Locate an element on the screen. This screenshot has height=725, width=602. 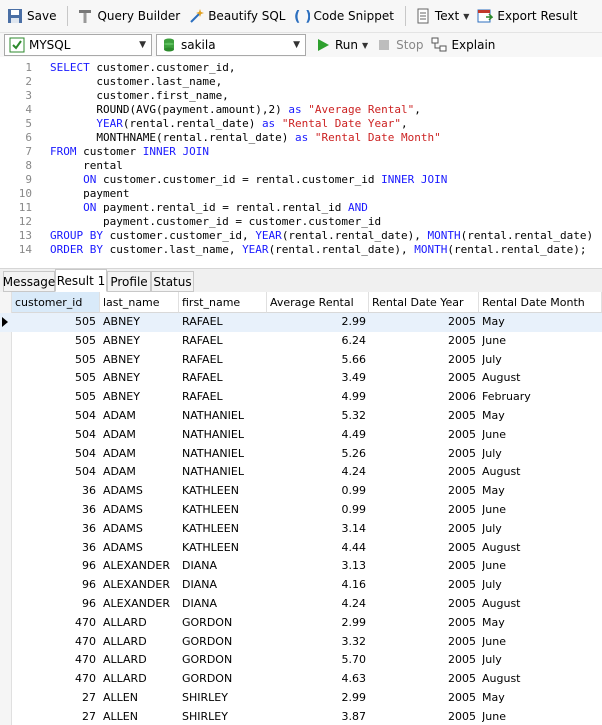
tab-result-1: Result 1 is located at coordinates (81, 280).